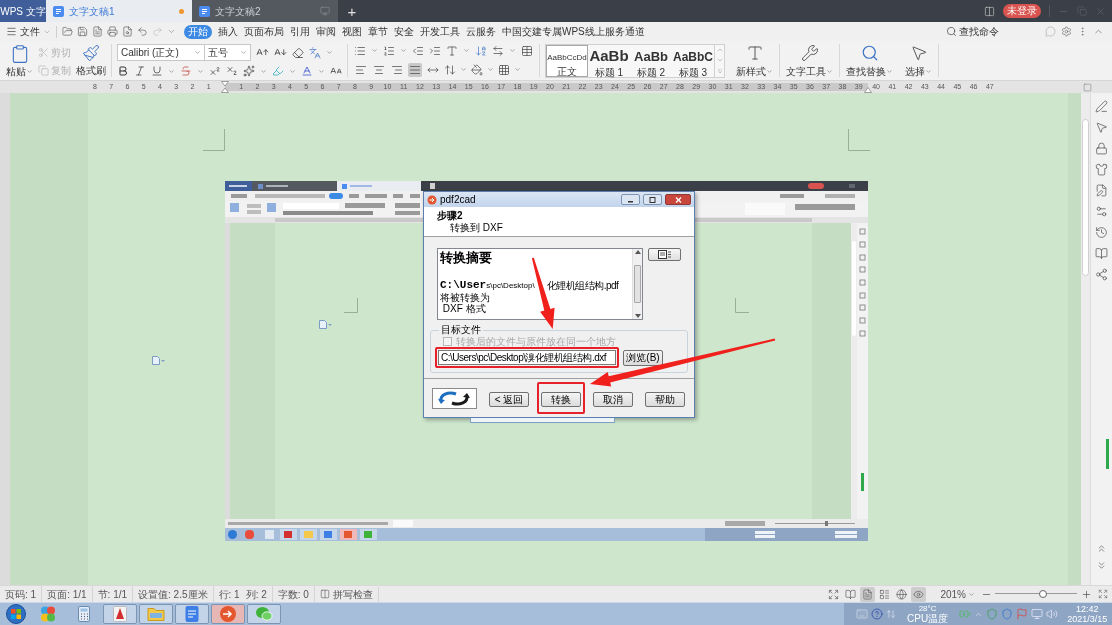 Image resolution: width=1112 pixels, height=625 pixels. Describe the element at coordinates (1036, 594) in the screenshot. I see `zoom-slider` at that location.